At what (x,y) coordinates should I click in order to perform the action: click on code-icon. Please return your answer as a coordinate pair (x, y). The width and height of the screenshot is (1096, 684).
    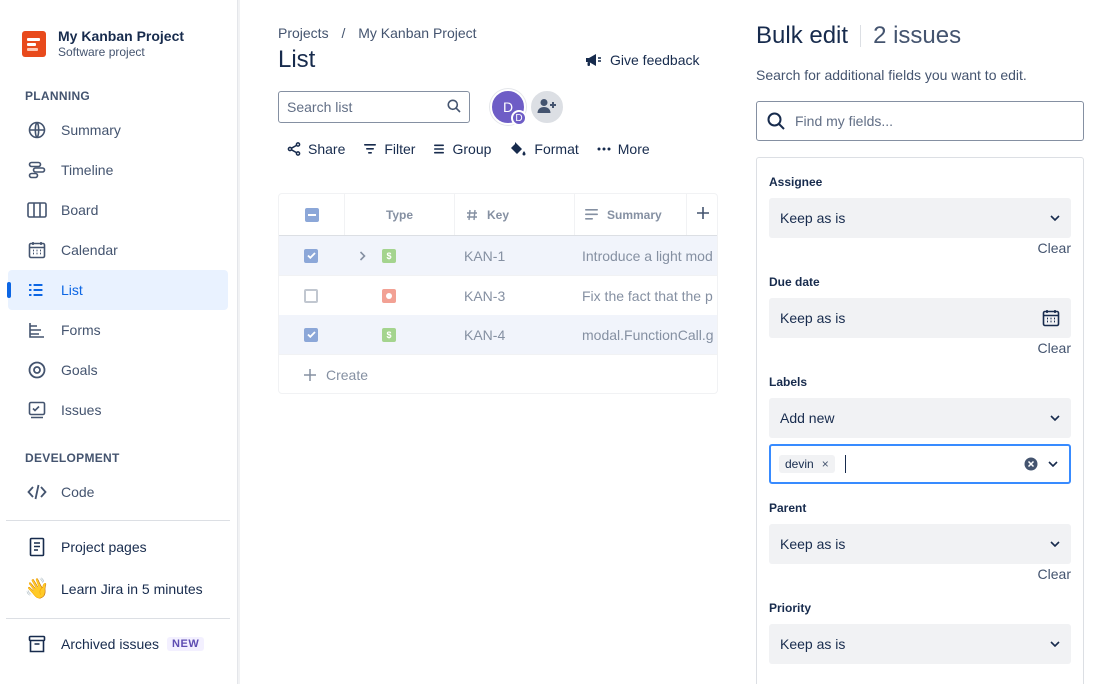
    Looking at the image, I should click on (37, 492).